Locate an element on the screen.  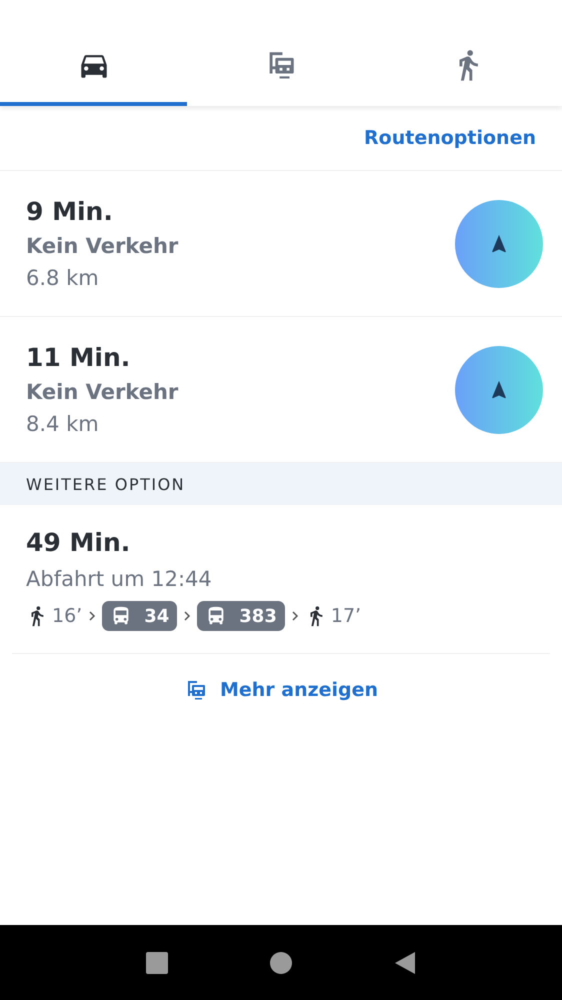
route-duration: 9 Min. is located at coordinates (70, 212).